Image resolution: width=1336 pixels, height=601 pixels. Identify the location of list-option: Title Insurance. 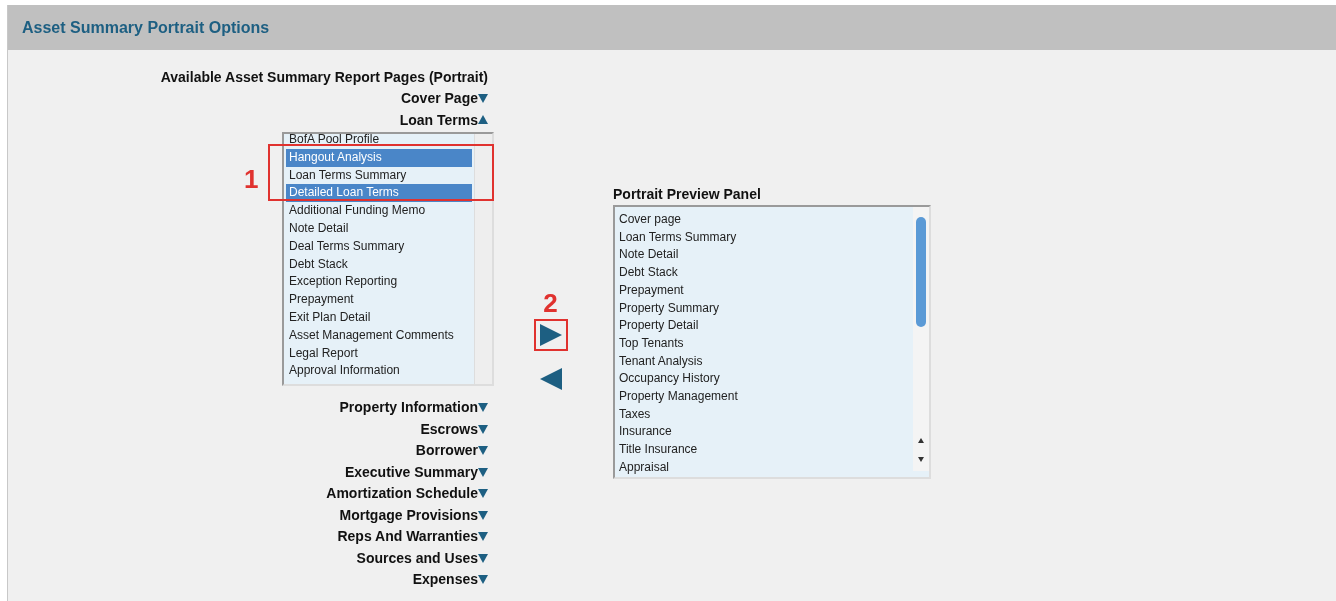
(764, 450).